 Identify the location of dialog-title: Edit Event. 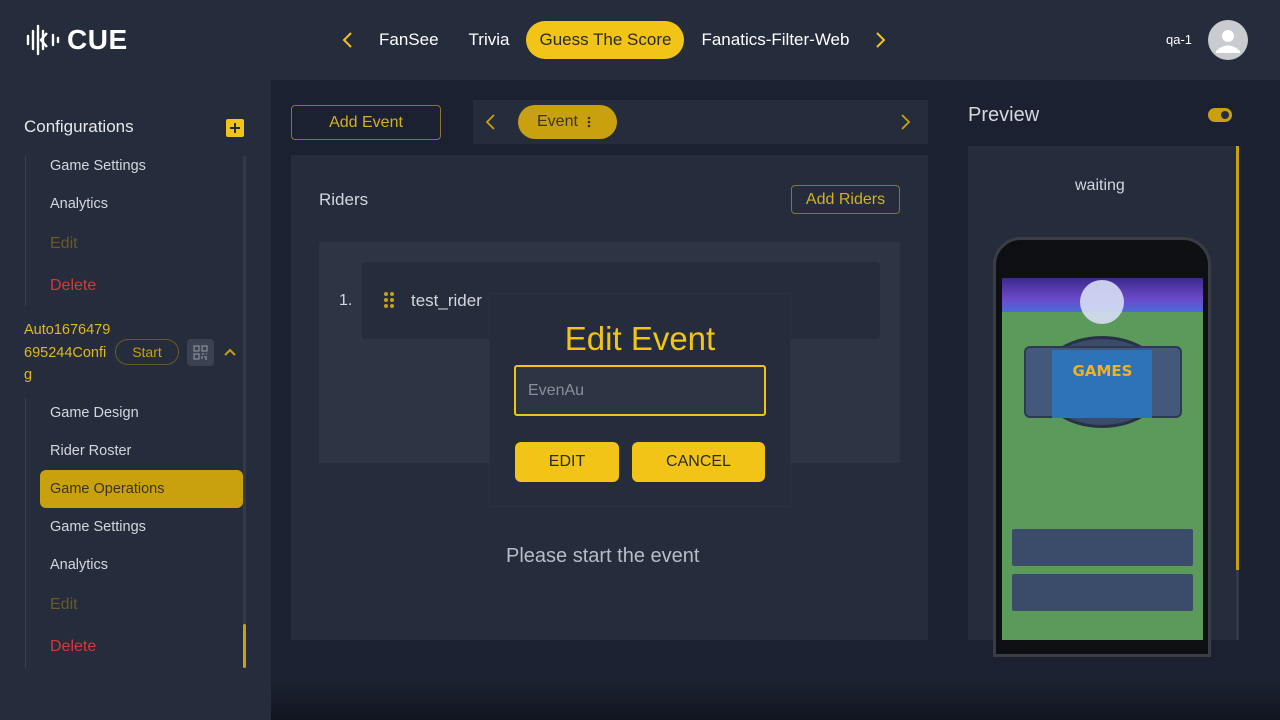
(640, 338).